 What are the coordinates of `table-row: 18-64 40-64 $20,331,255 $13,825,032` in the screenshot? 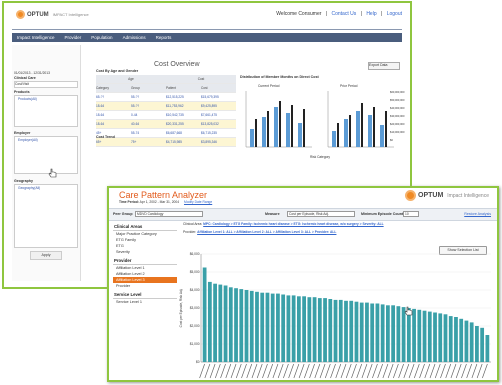 It's located at (166, 124).